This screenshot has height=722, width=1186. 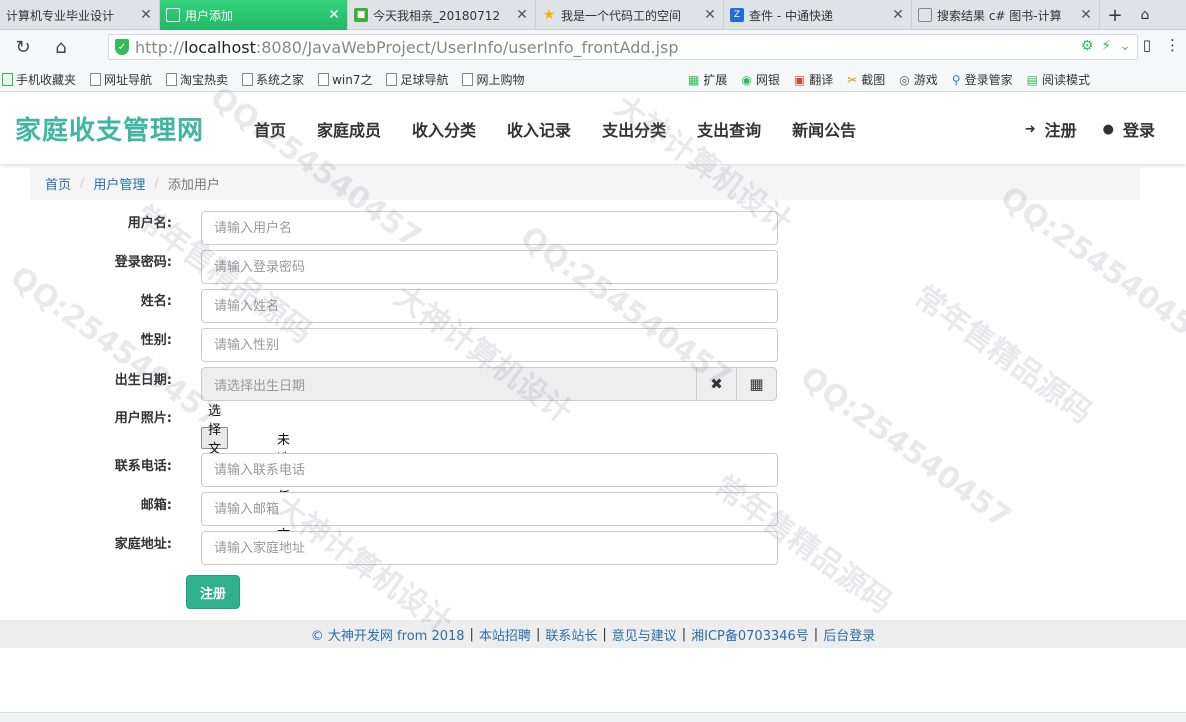 What do you see at coordinates (1106, 46) in the screenshot?
I see `lightning-icon: ⚡` at bounding box center [1106, 46].